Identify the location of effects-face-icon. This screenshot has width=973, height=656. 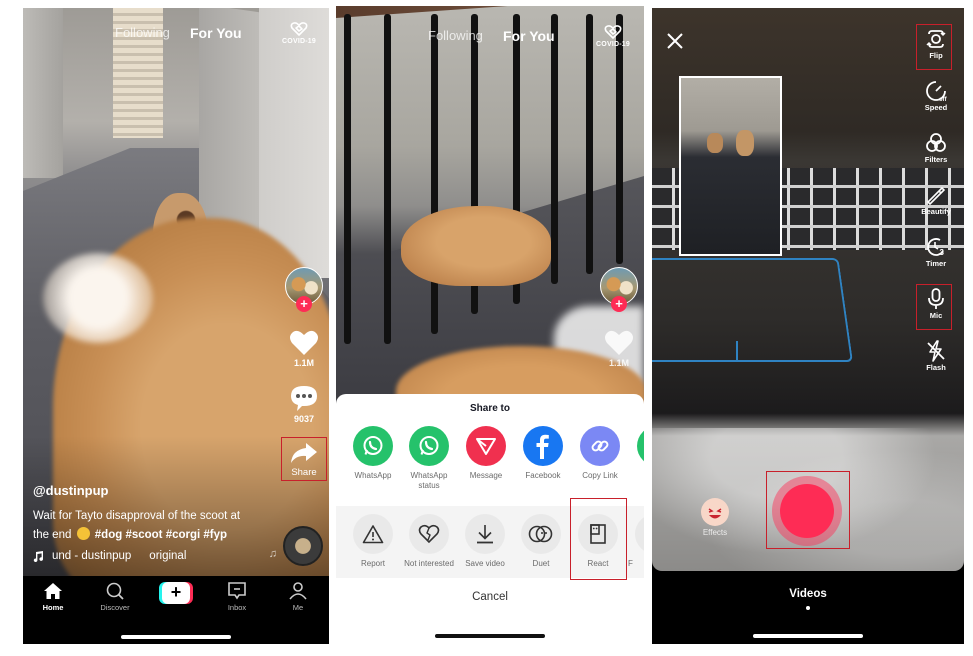
(715, 512).